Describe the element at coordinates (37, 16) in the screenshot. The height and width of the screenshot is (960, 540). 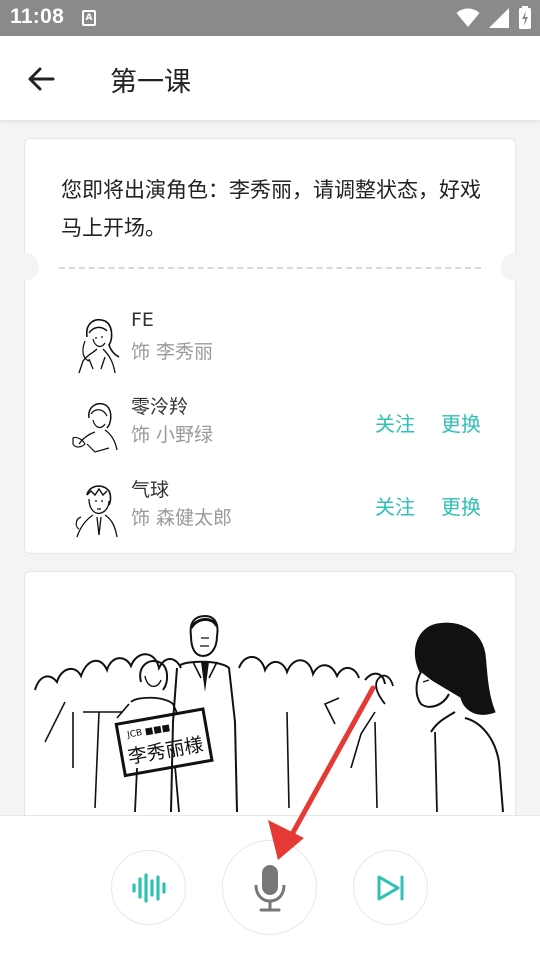
I see `status-time: 11:08` at that location.